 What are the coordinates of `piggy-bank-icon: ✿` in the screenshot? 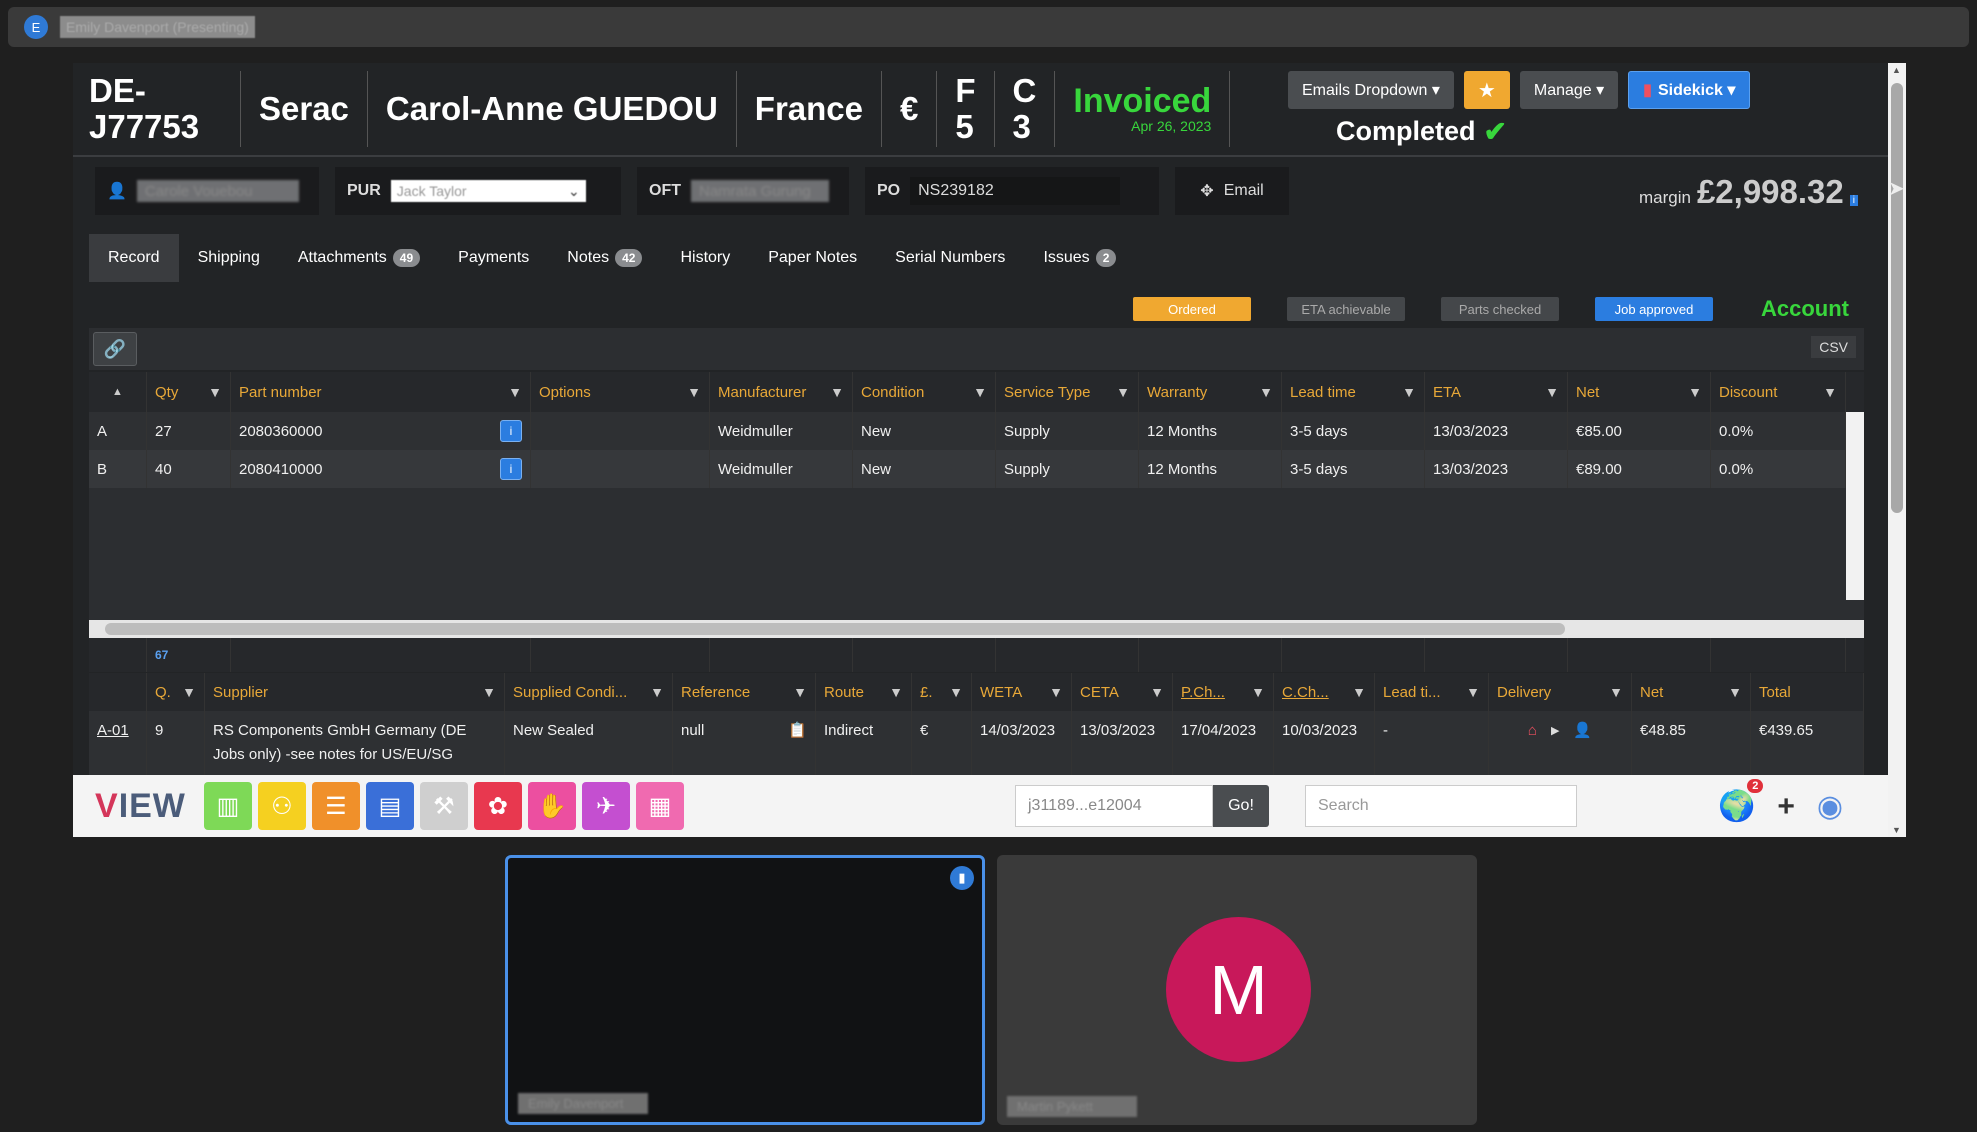 It's located at (497, 806).